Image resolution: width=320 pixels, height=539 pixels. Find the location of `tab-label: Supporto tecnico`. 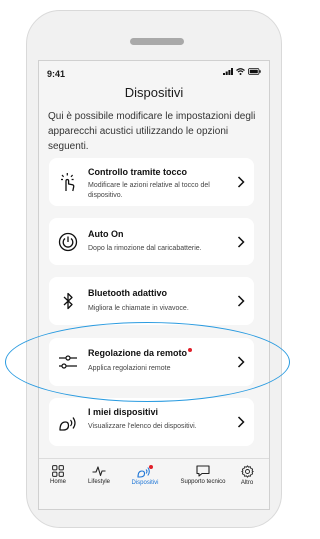

tab-label: Supporto tecnico is located at coordinates (203, 482).